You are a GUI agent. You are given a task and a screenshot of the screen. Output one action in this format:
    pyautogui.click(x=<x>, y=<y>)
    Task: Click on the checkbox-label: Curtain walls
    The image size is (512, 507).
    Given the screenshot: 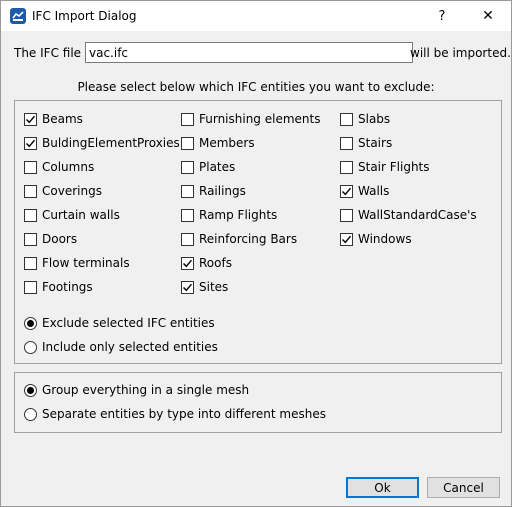 What is the action you would take?
    pyautogui.click(x=81, y=215)
    